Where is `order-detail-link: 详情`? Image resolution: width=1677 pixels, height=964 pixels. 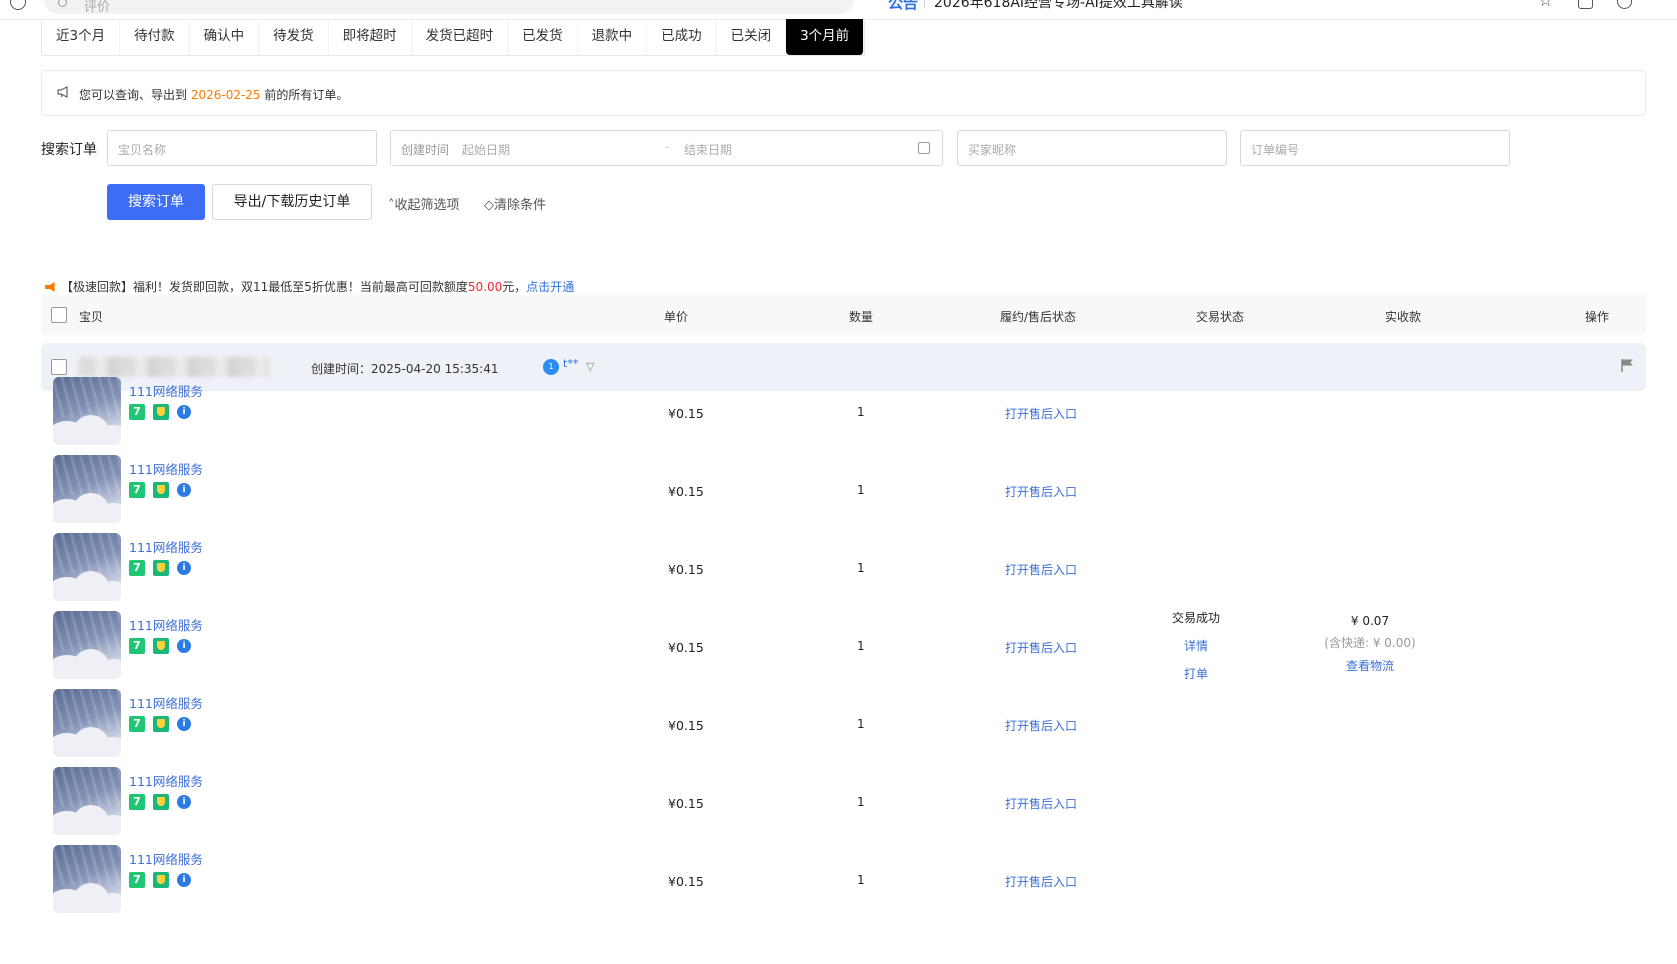
order-detail-link: 详情 is located at coordinates (1196, 645).